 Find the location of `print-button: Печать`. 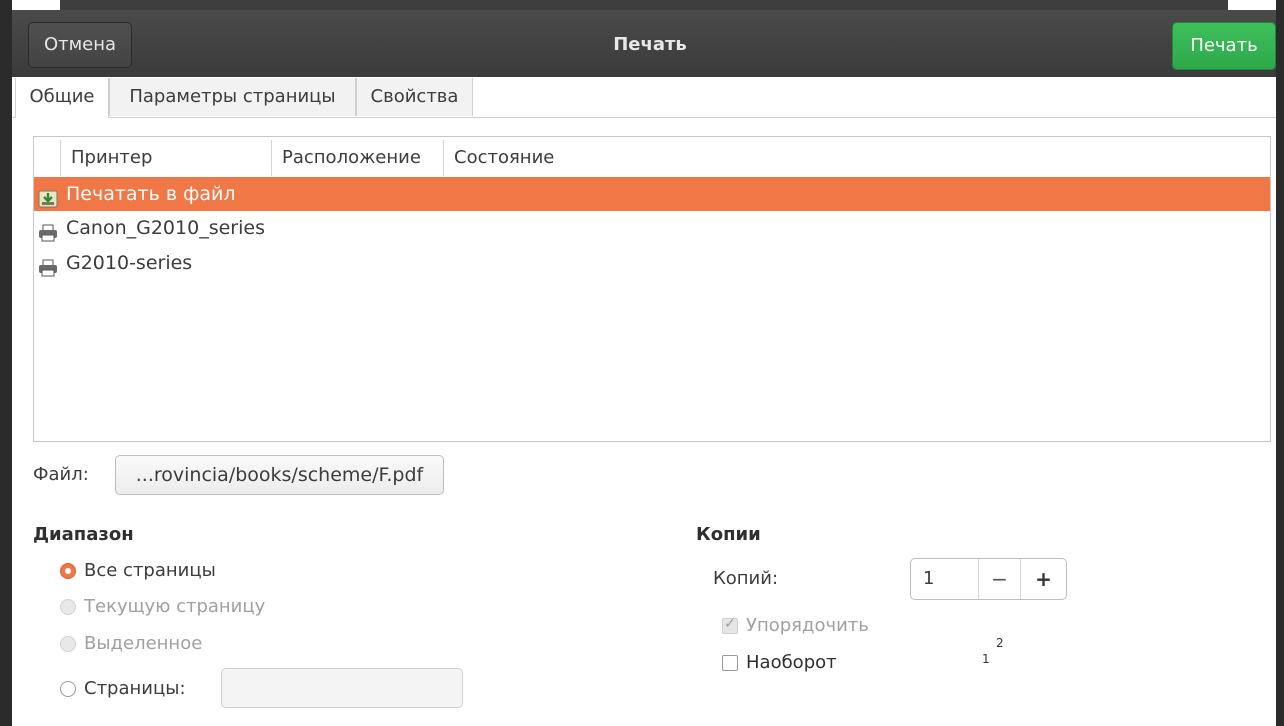

print-button: Печать is located at coordinates (1224, 46).